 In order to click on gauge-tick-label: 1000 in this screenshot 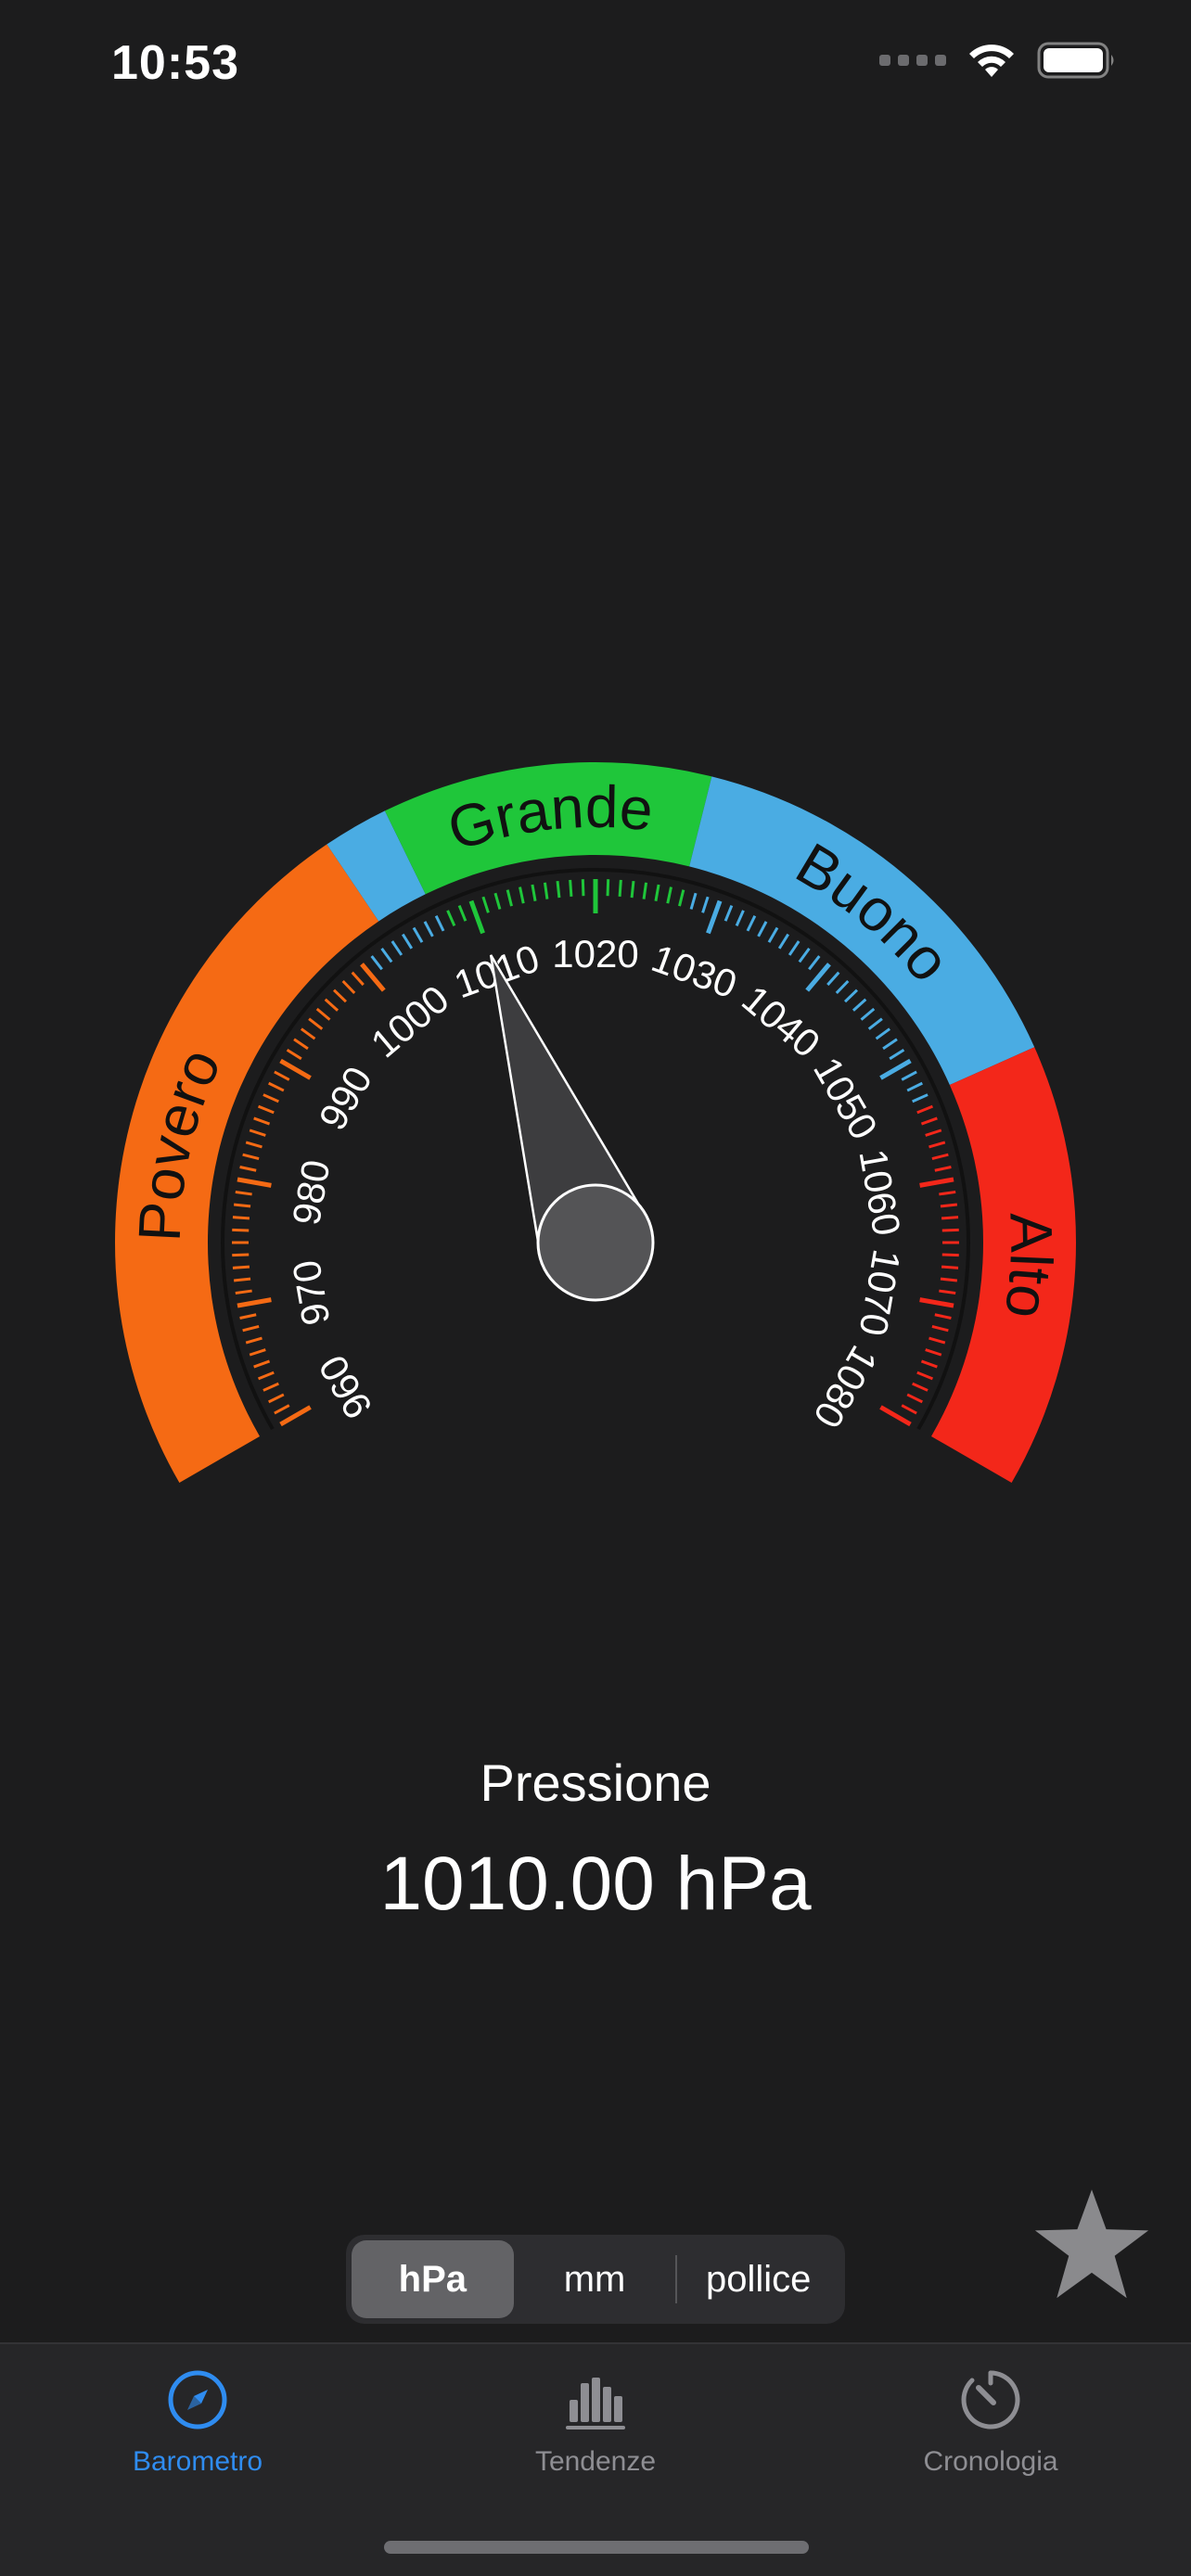, I will do `click(410, 1020)`.